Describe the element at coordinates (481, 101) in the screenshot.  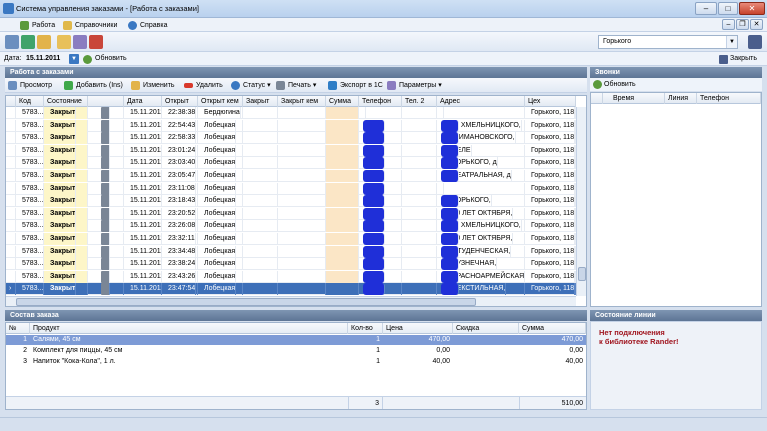
I see `col-address: Адрес` at that location.